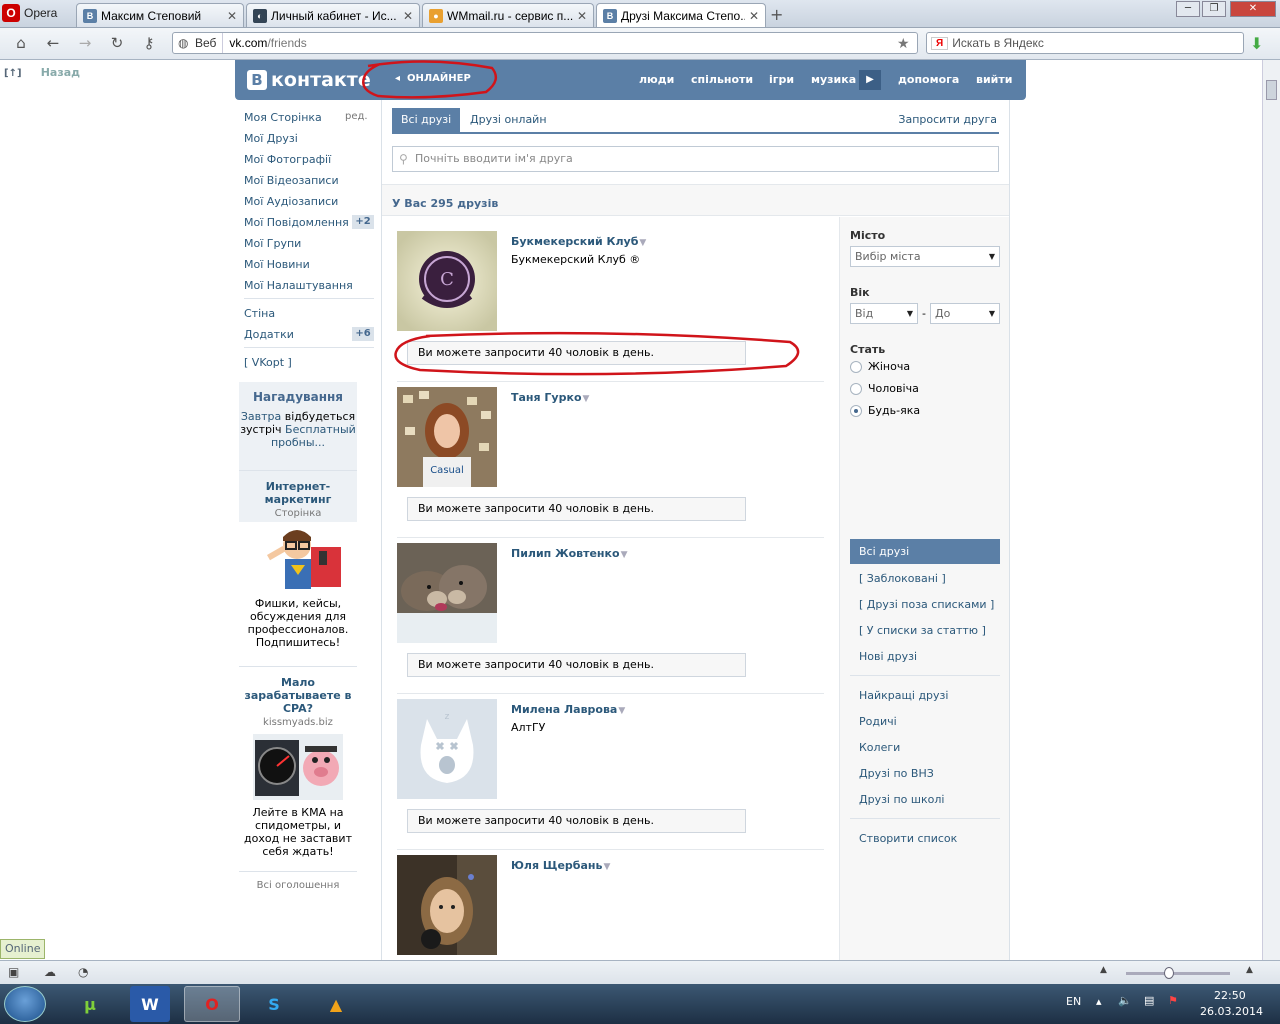  What do you see at coordinates (560, 43) in the screenshot?
I see `address-text: vk.com/friends` at bounding box center [560, 43].